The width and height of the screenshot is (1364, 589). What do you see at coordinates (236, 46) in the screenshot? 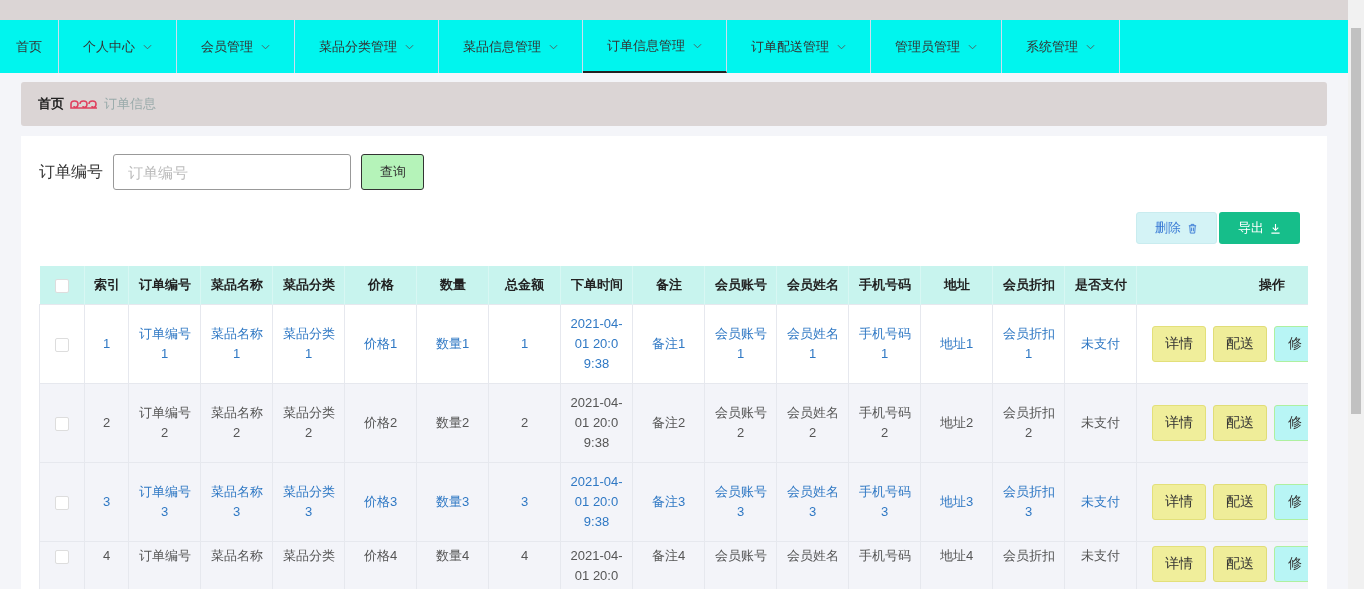
I see `nav-menu-item: 会员管理` at bounding box center [236, 46].